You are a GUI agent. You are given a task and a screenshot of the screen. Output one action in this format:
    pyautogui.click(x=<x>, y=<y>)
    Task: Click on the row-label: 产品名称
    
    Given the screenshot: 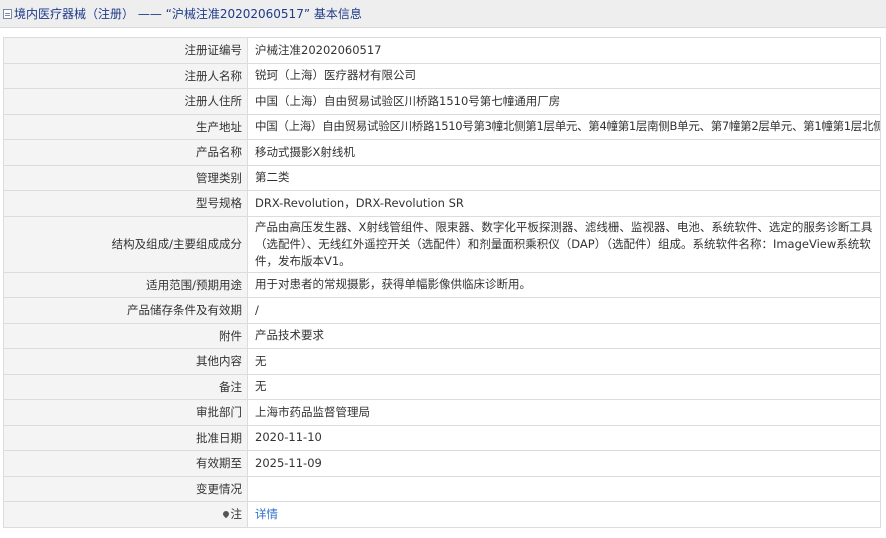 What is the action you would take?
    pyautogui.click(x=125, y=152)
    